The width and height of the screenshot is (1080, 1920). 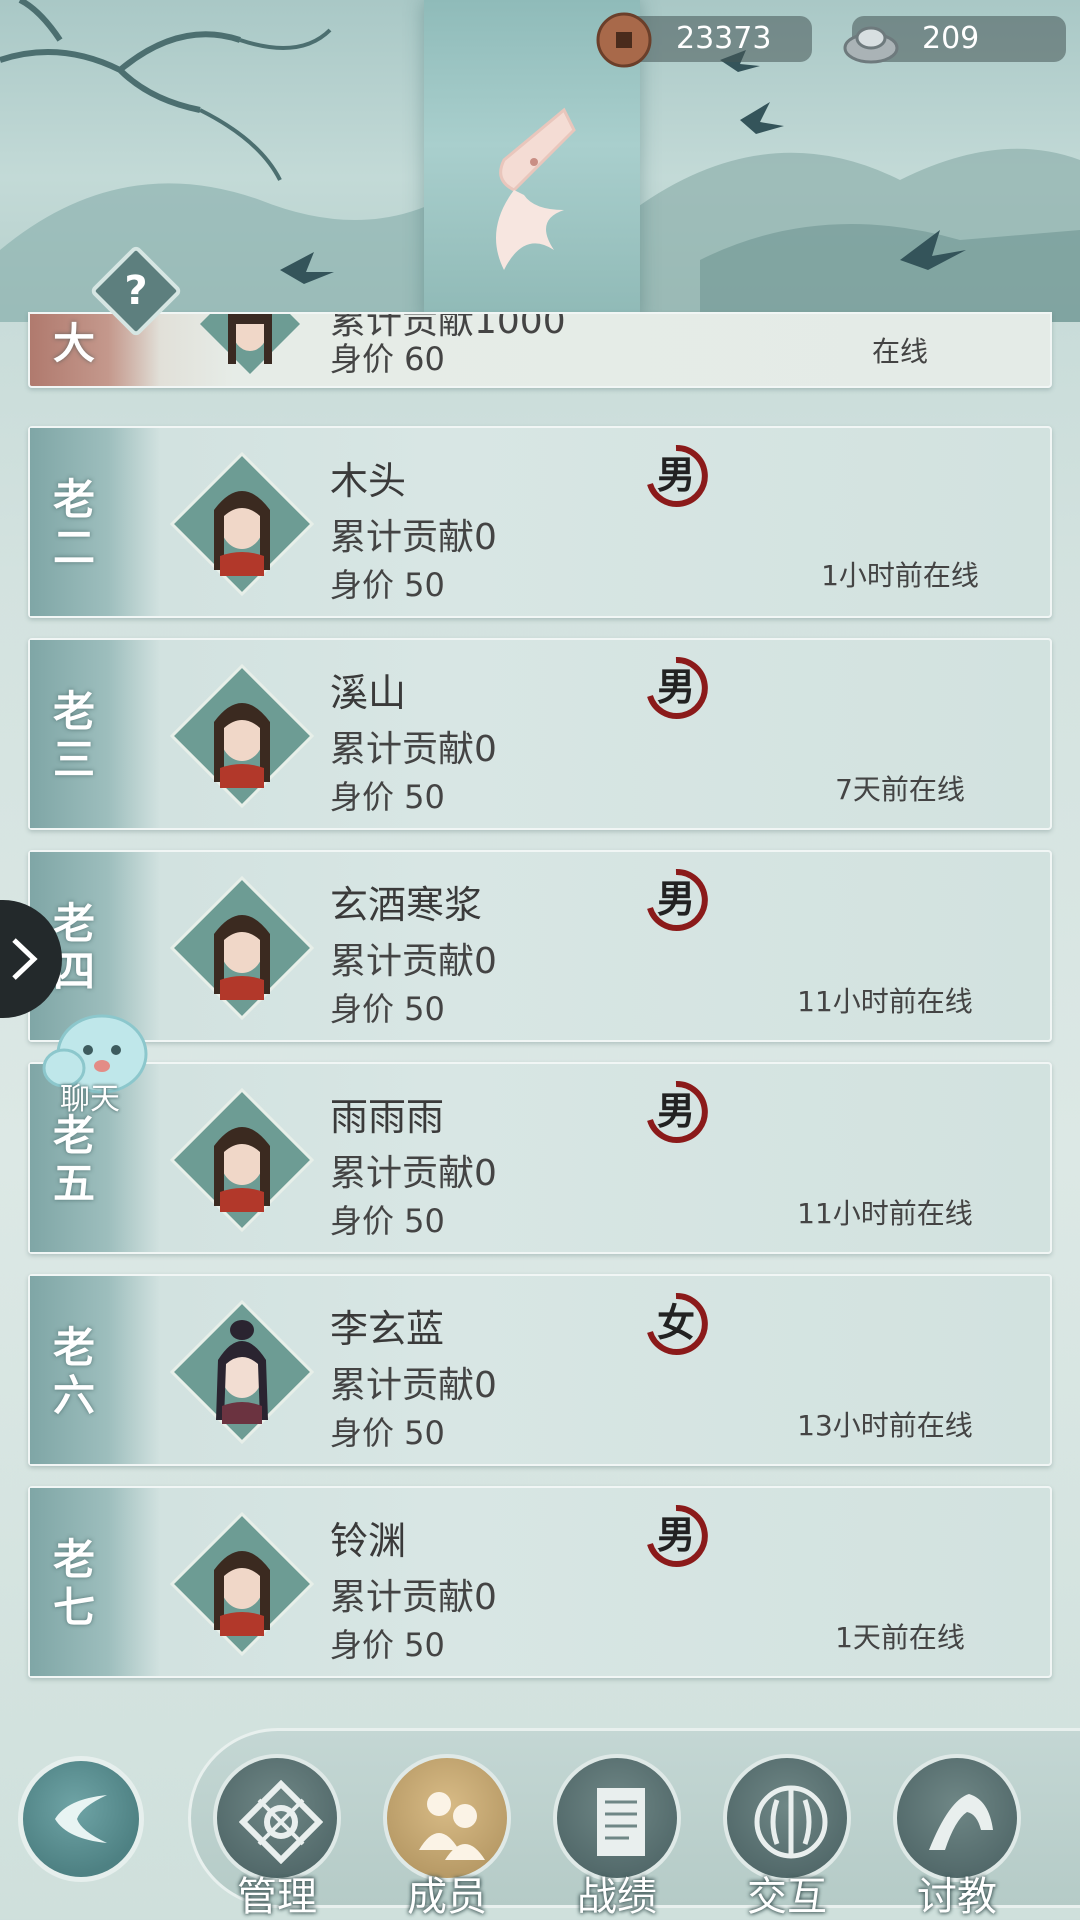 I want to click on member-name: 木头, so click(x=368, y=481).